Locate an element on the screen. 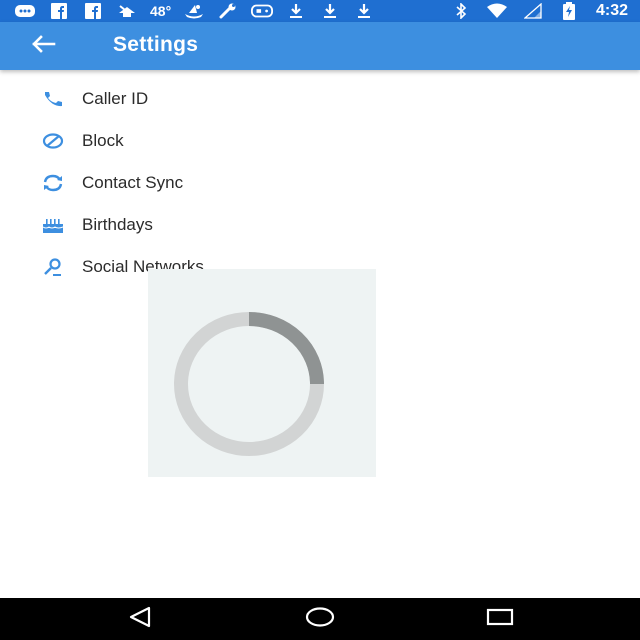 The image size is (640, 640). recents-square-icon is located at coordinates (500, 619).